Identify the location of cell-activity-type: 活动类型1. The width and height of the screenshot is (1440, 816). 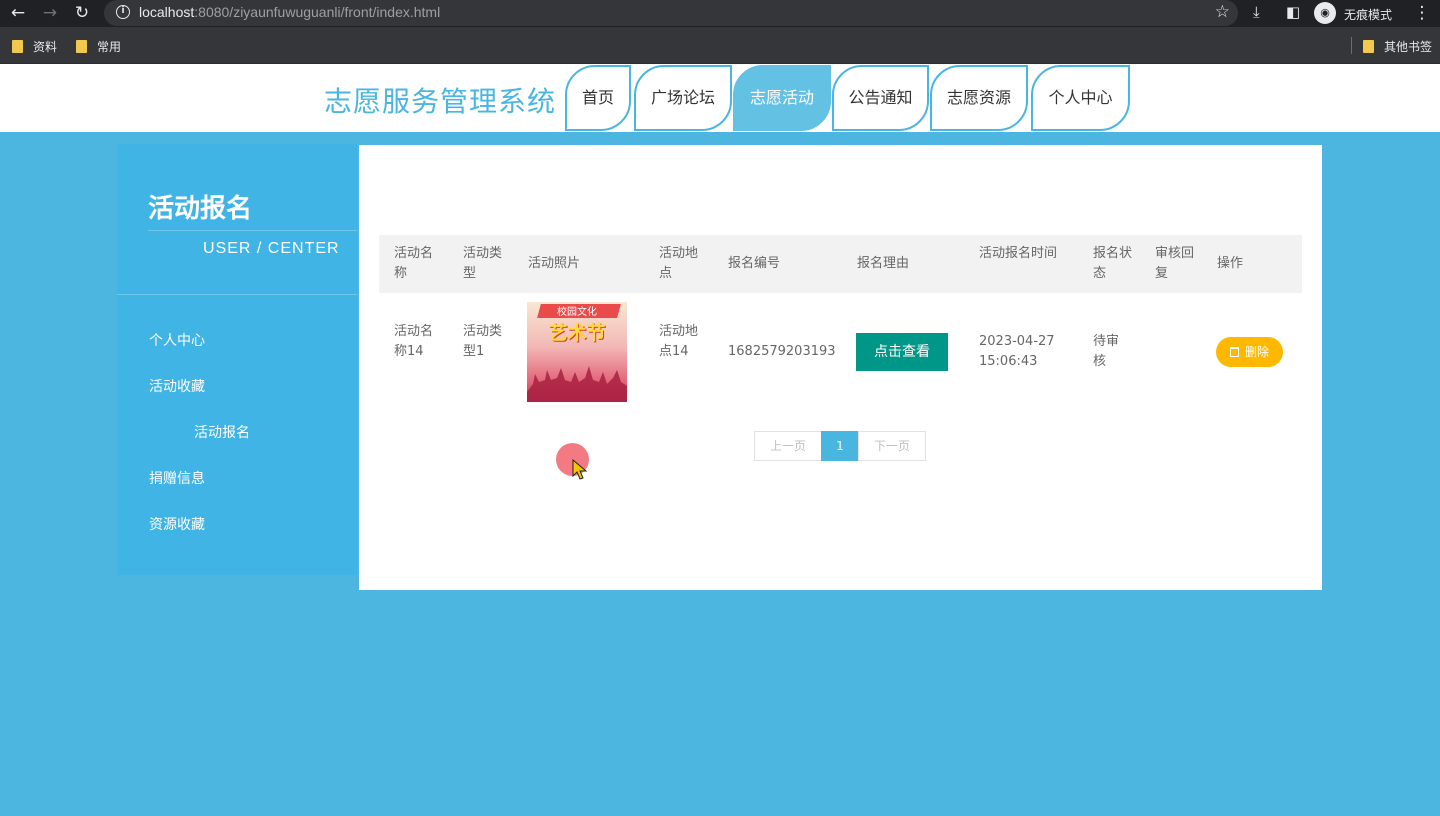
(483, 341).